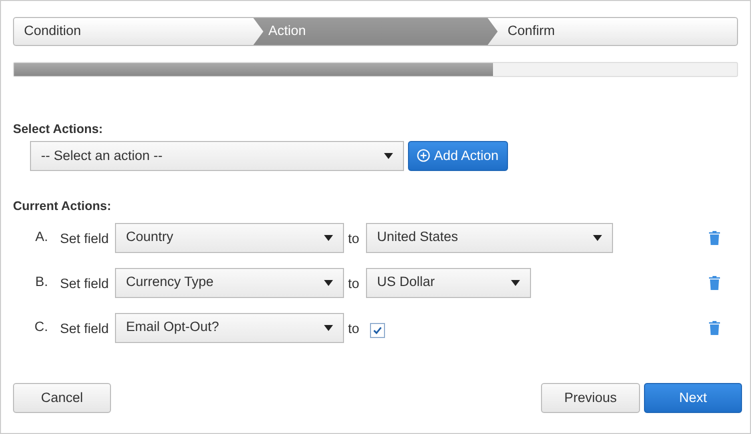 Image resolution: width=751 pixels, height=434 pixels. Describe the element at coordinates (134, 31) in the screenshot. I see `wizard-step: Condition` at that location.